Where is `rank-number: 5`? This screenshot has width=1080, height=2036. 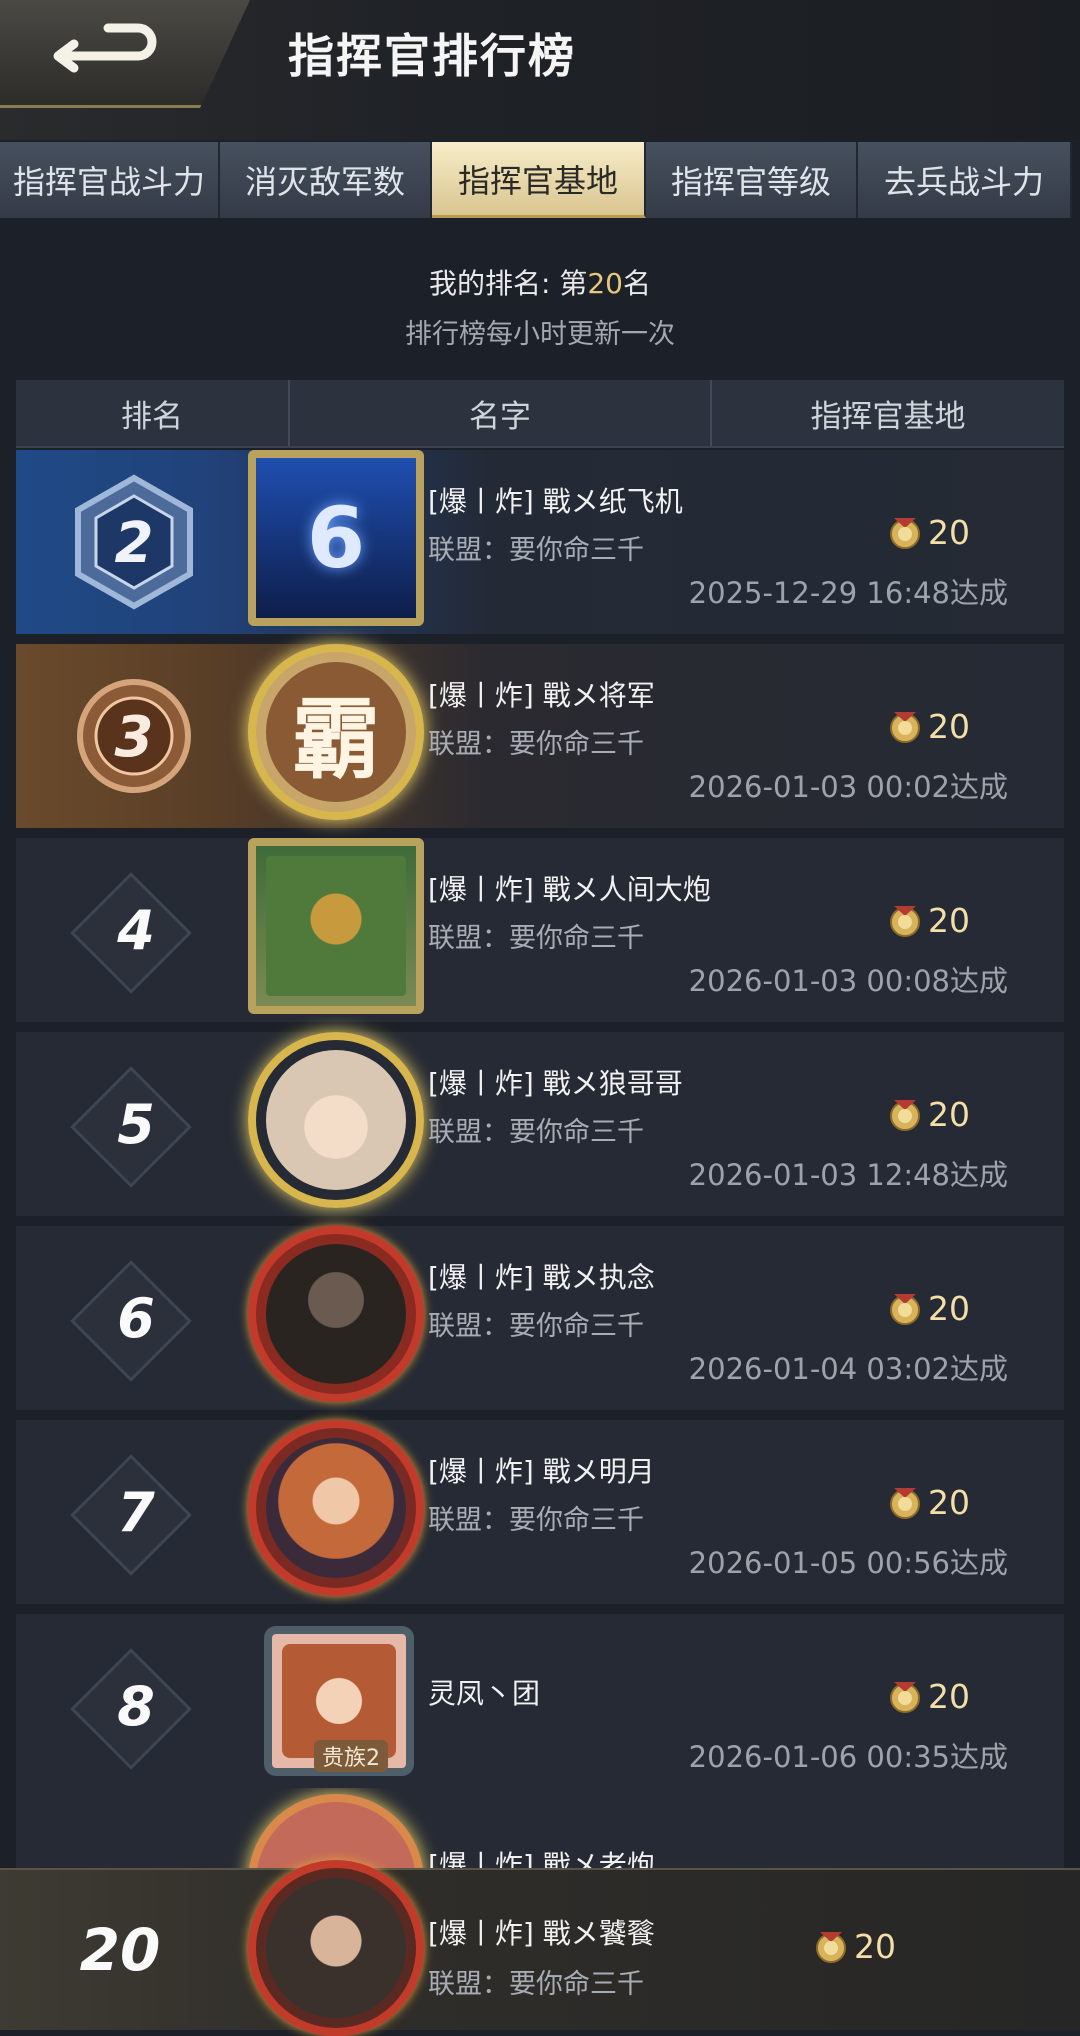
rank-number: 5 is located at coordinates (136, 1124).